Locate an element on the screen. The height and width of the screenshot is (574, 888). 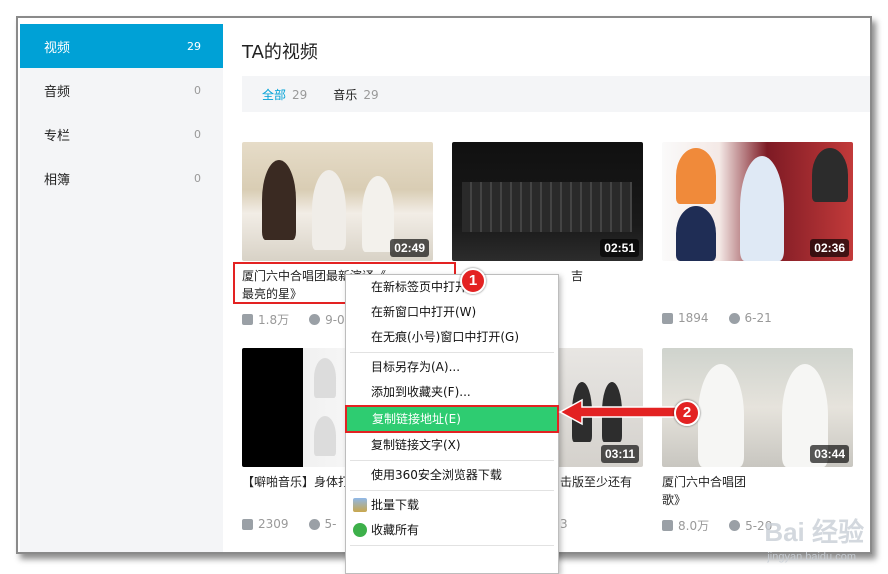
filter-label: 全部 is located at coordinates (274, 94).